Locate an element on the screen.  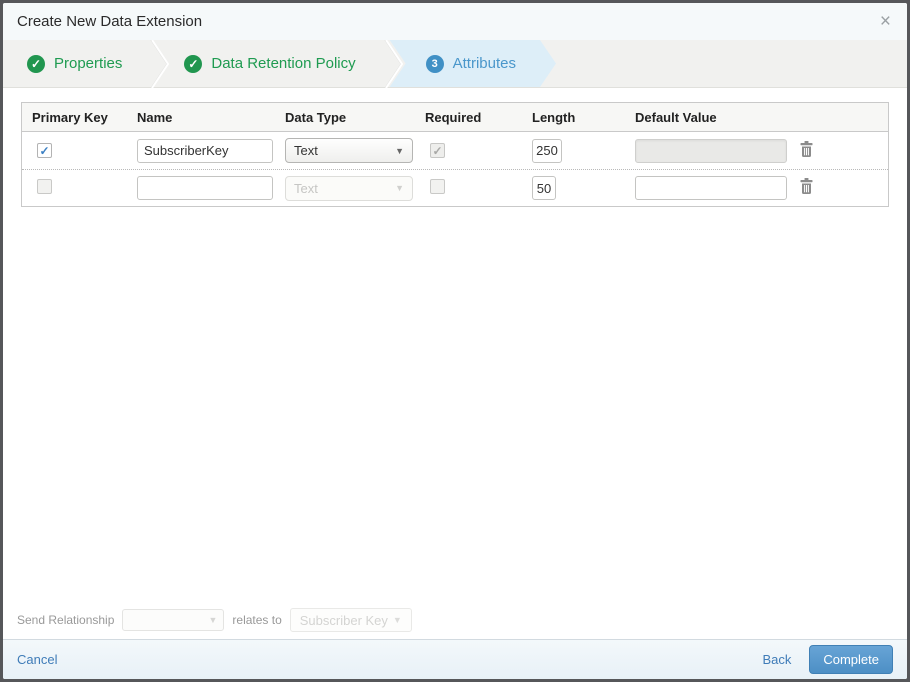
header-required: Required is located at coordinates (453, 117).